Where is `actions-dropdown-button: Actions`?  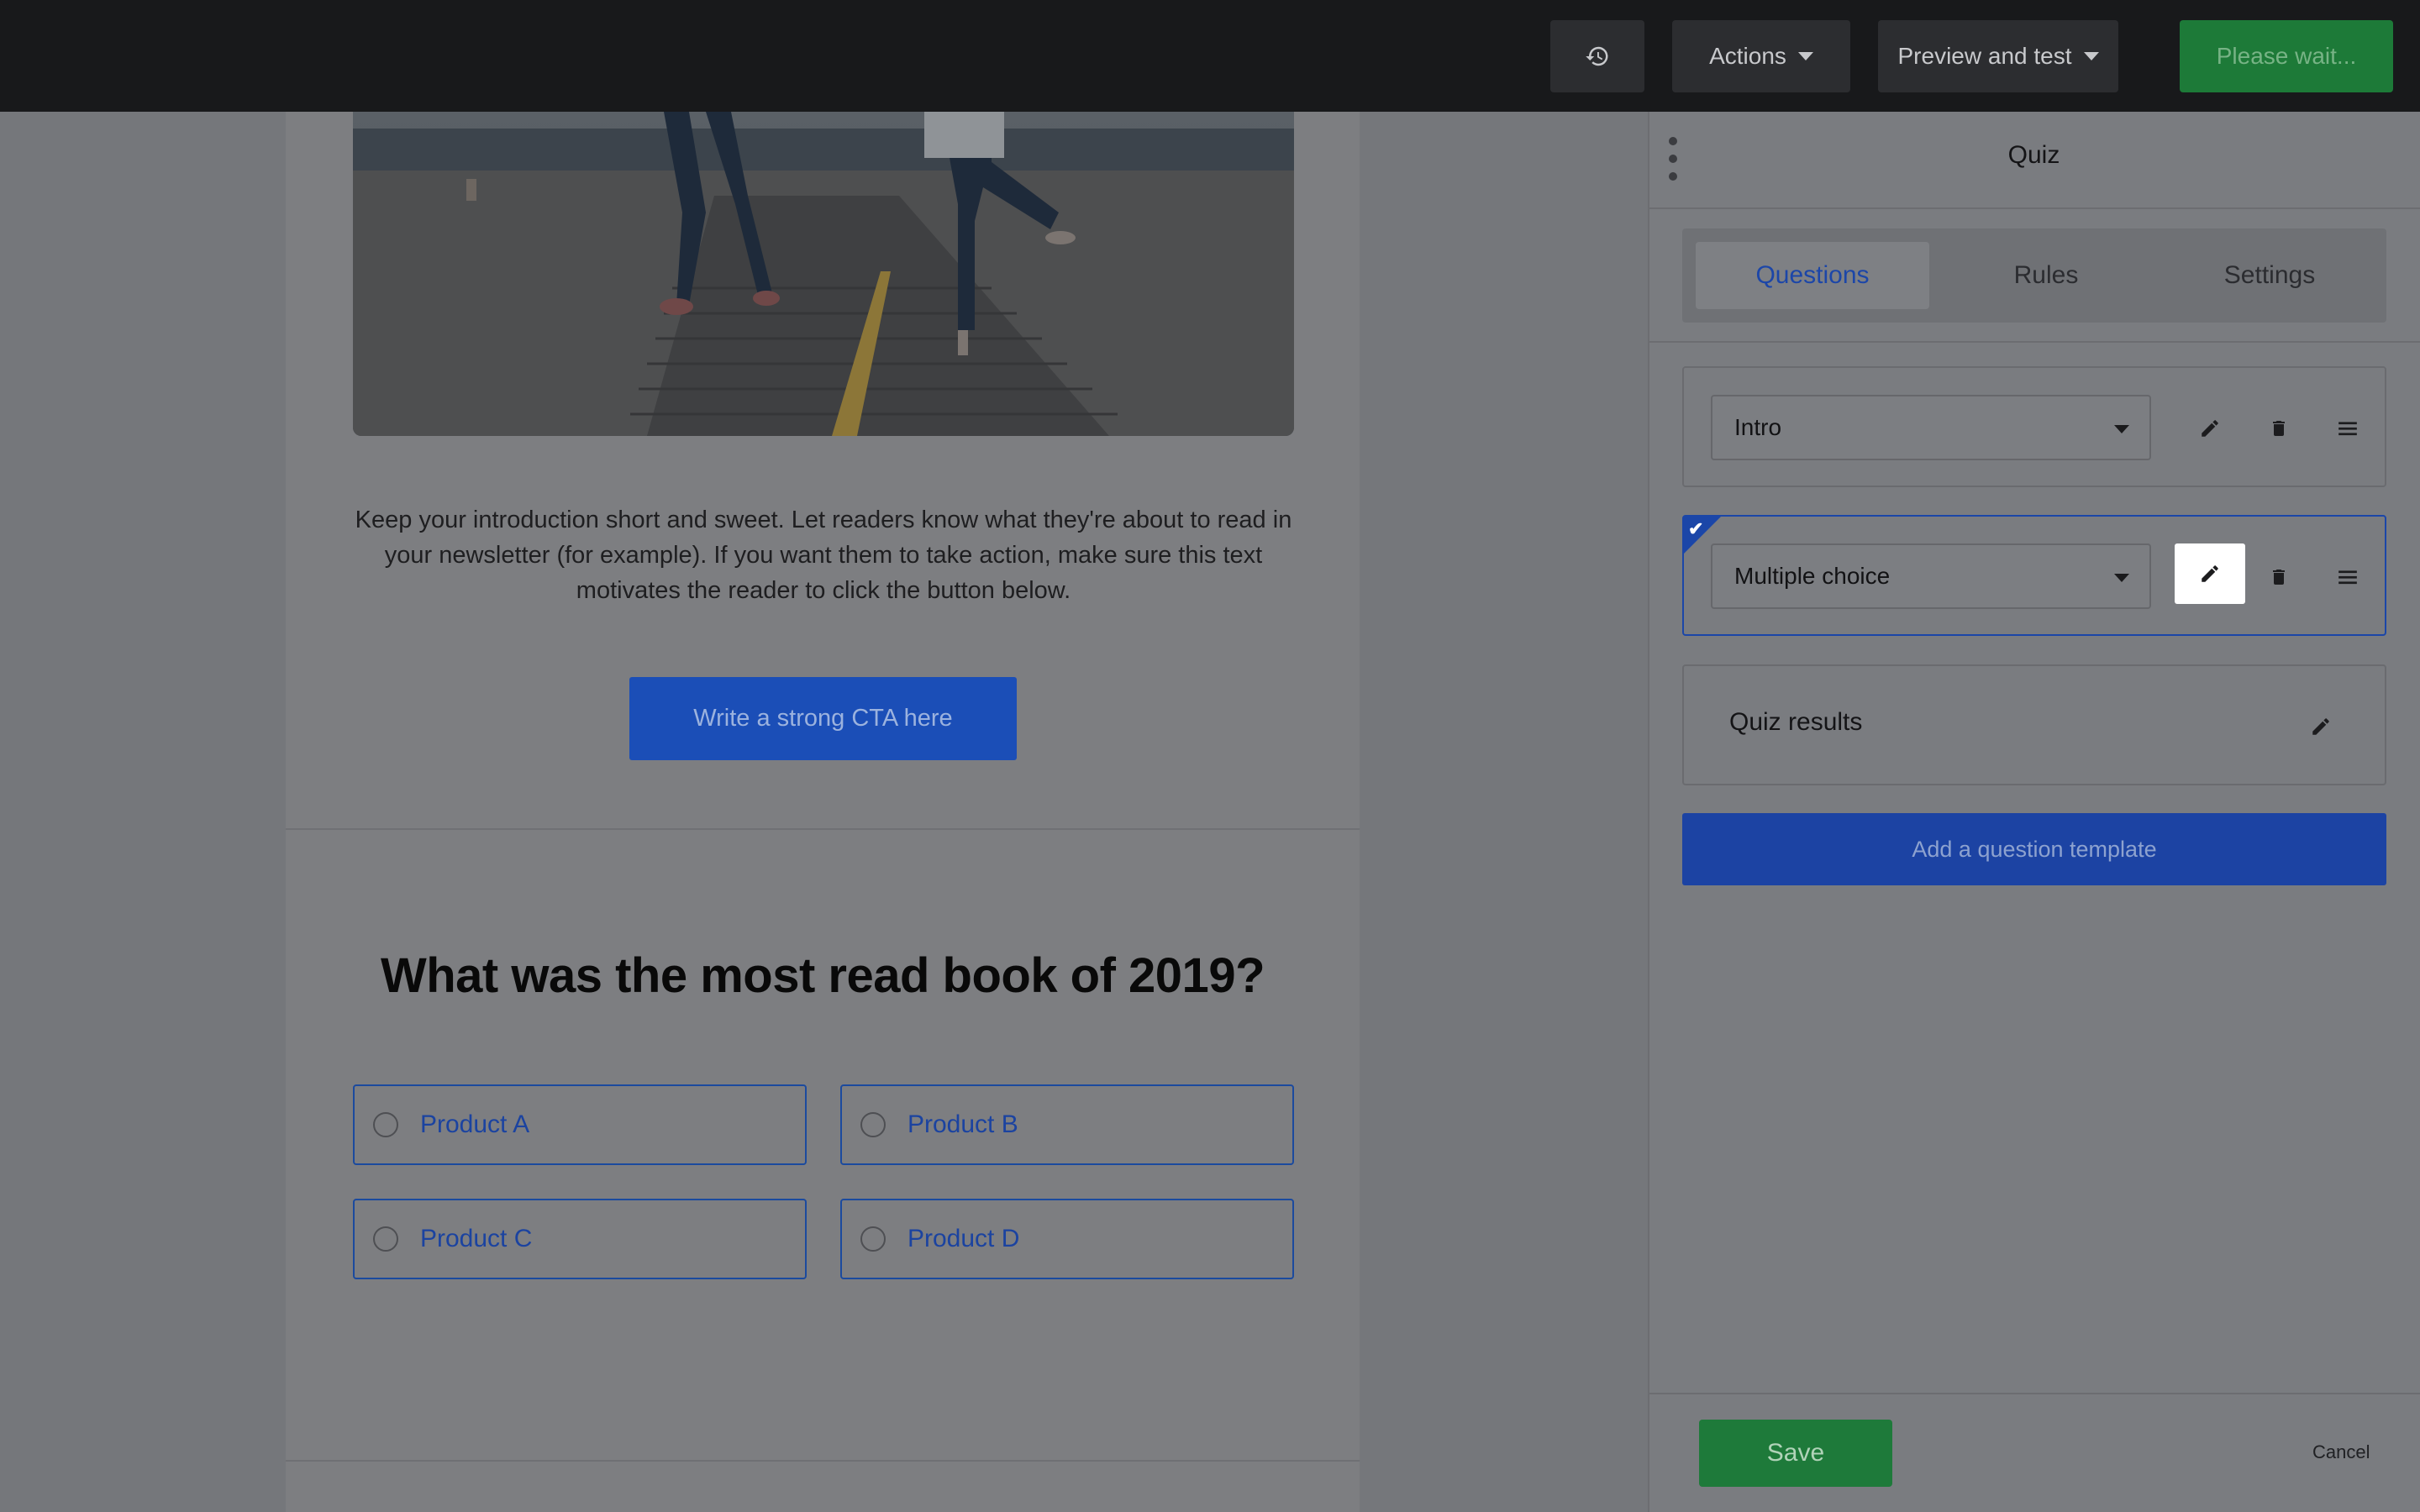 actions-dropdown-button: Actions is located at coordinates (1761, 56).